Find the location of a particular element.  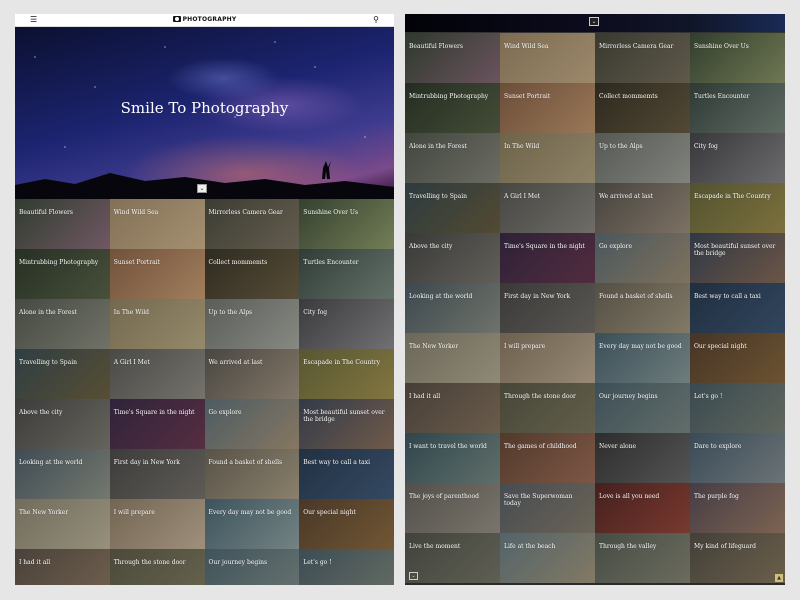

search-icon: ⚲ is located at coordinates (376, 19).